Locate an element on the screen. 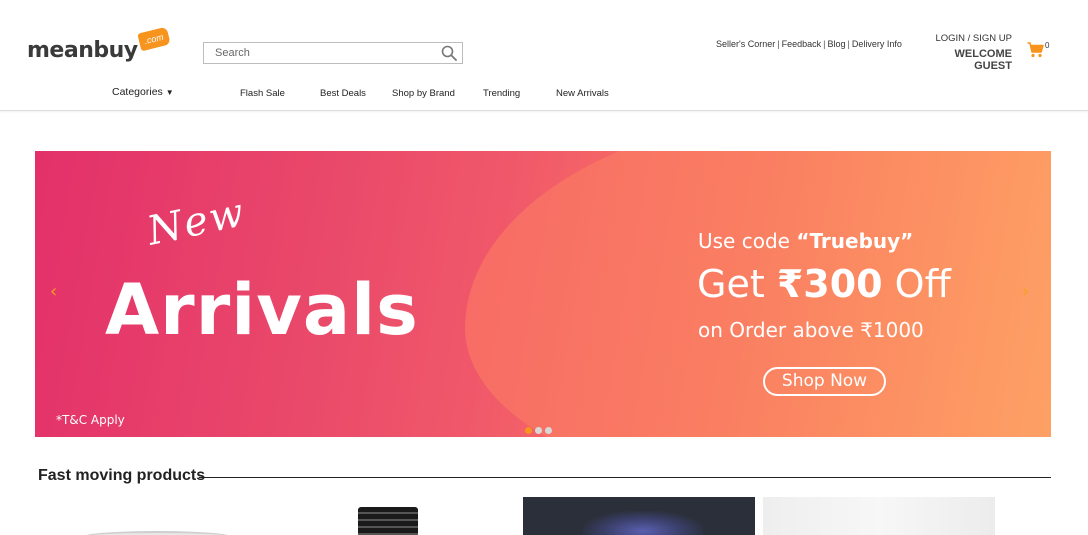 The height and width of the screenshot is (535, 1088). banner-coupon-code: “Truebuy” is located at coordinates (855, 241).